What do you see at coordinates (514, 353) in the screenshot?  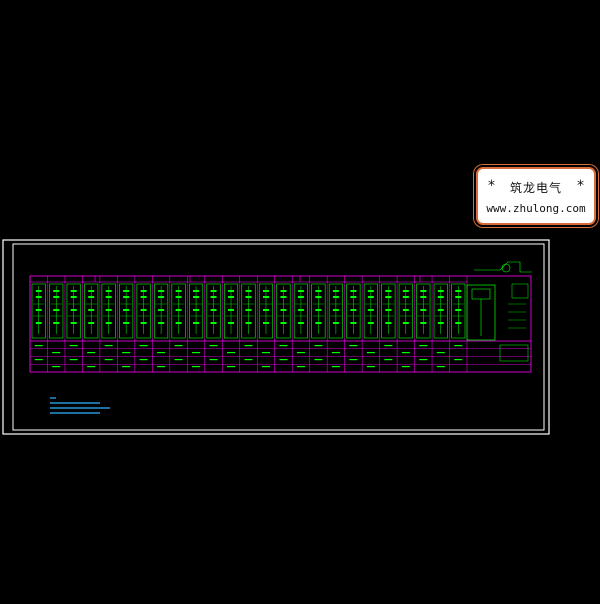 I see `legend-box` at bounding box center [514, 353].